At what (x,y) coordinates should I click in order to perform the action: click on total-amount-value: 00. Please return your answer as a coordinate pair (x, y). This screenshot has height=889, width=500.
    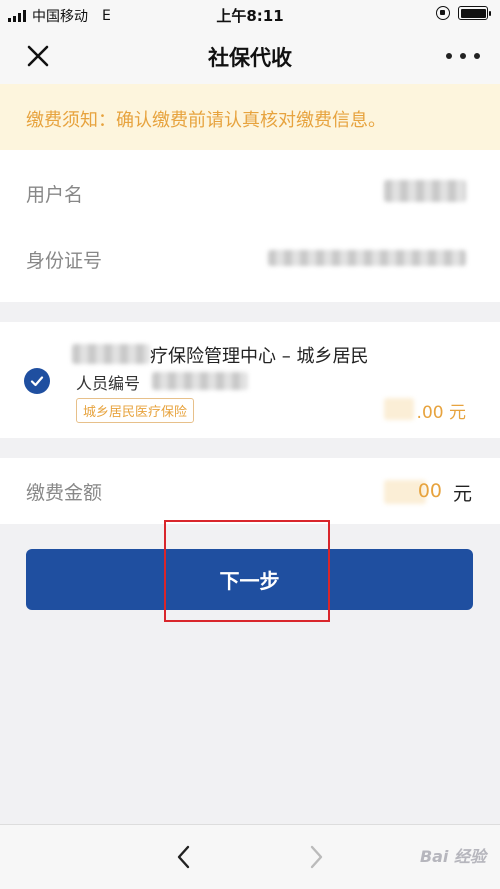
    Looking at the image, I should click on (429, 491).